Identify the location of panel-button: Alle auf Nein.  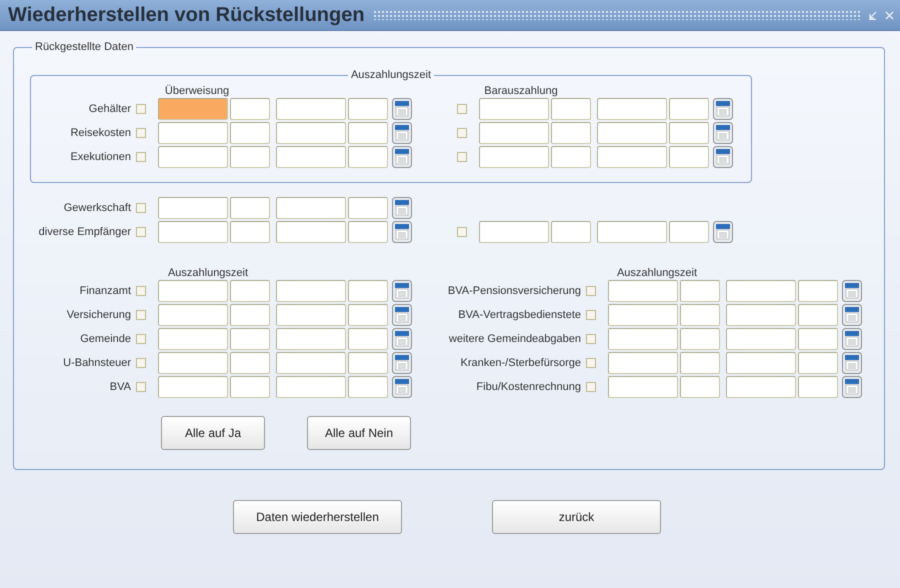
(359, 433).